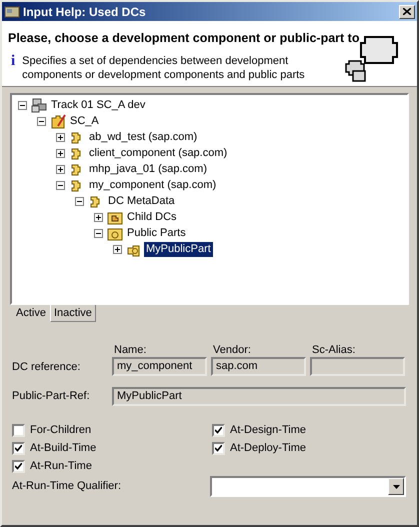 The height and width of the screenshot is (527, 419). I want to click on checkbox-label: At-Build-Time, so click(63, 448).